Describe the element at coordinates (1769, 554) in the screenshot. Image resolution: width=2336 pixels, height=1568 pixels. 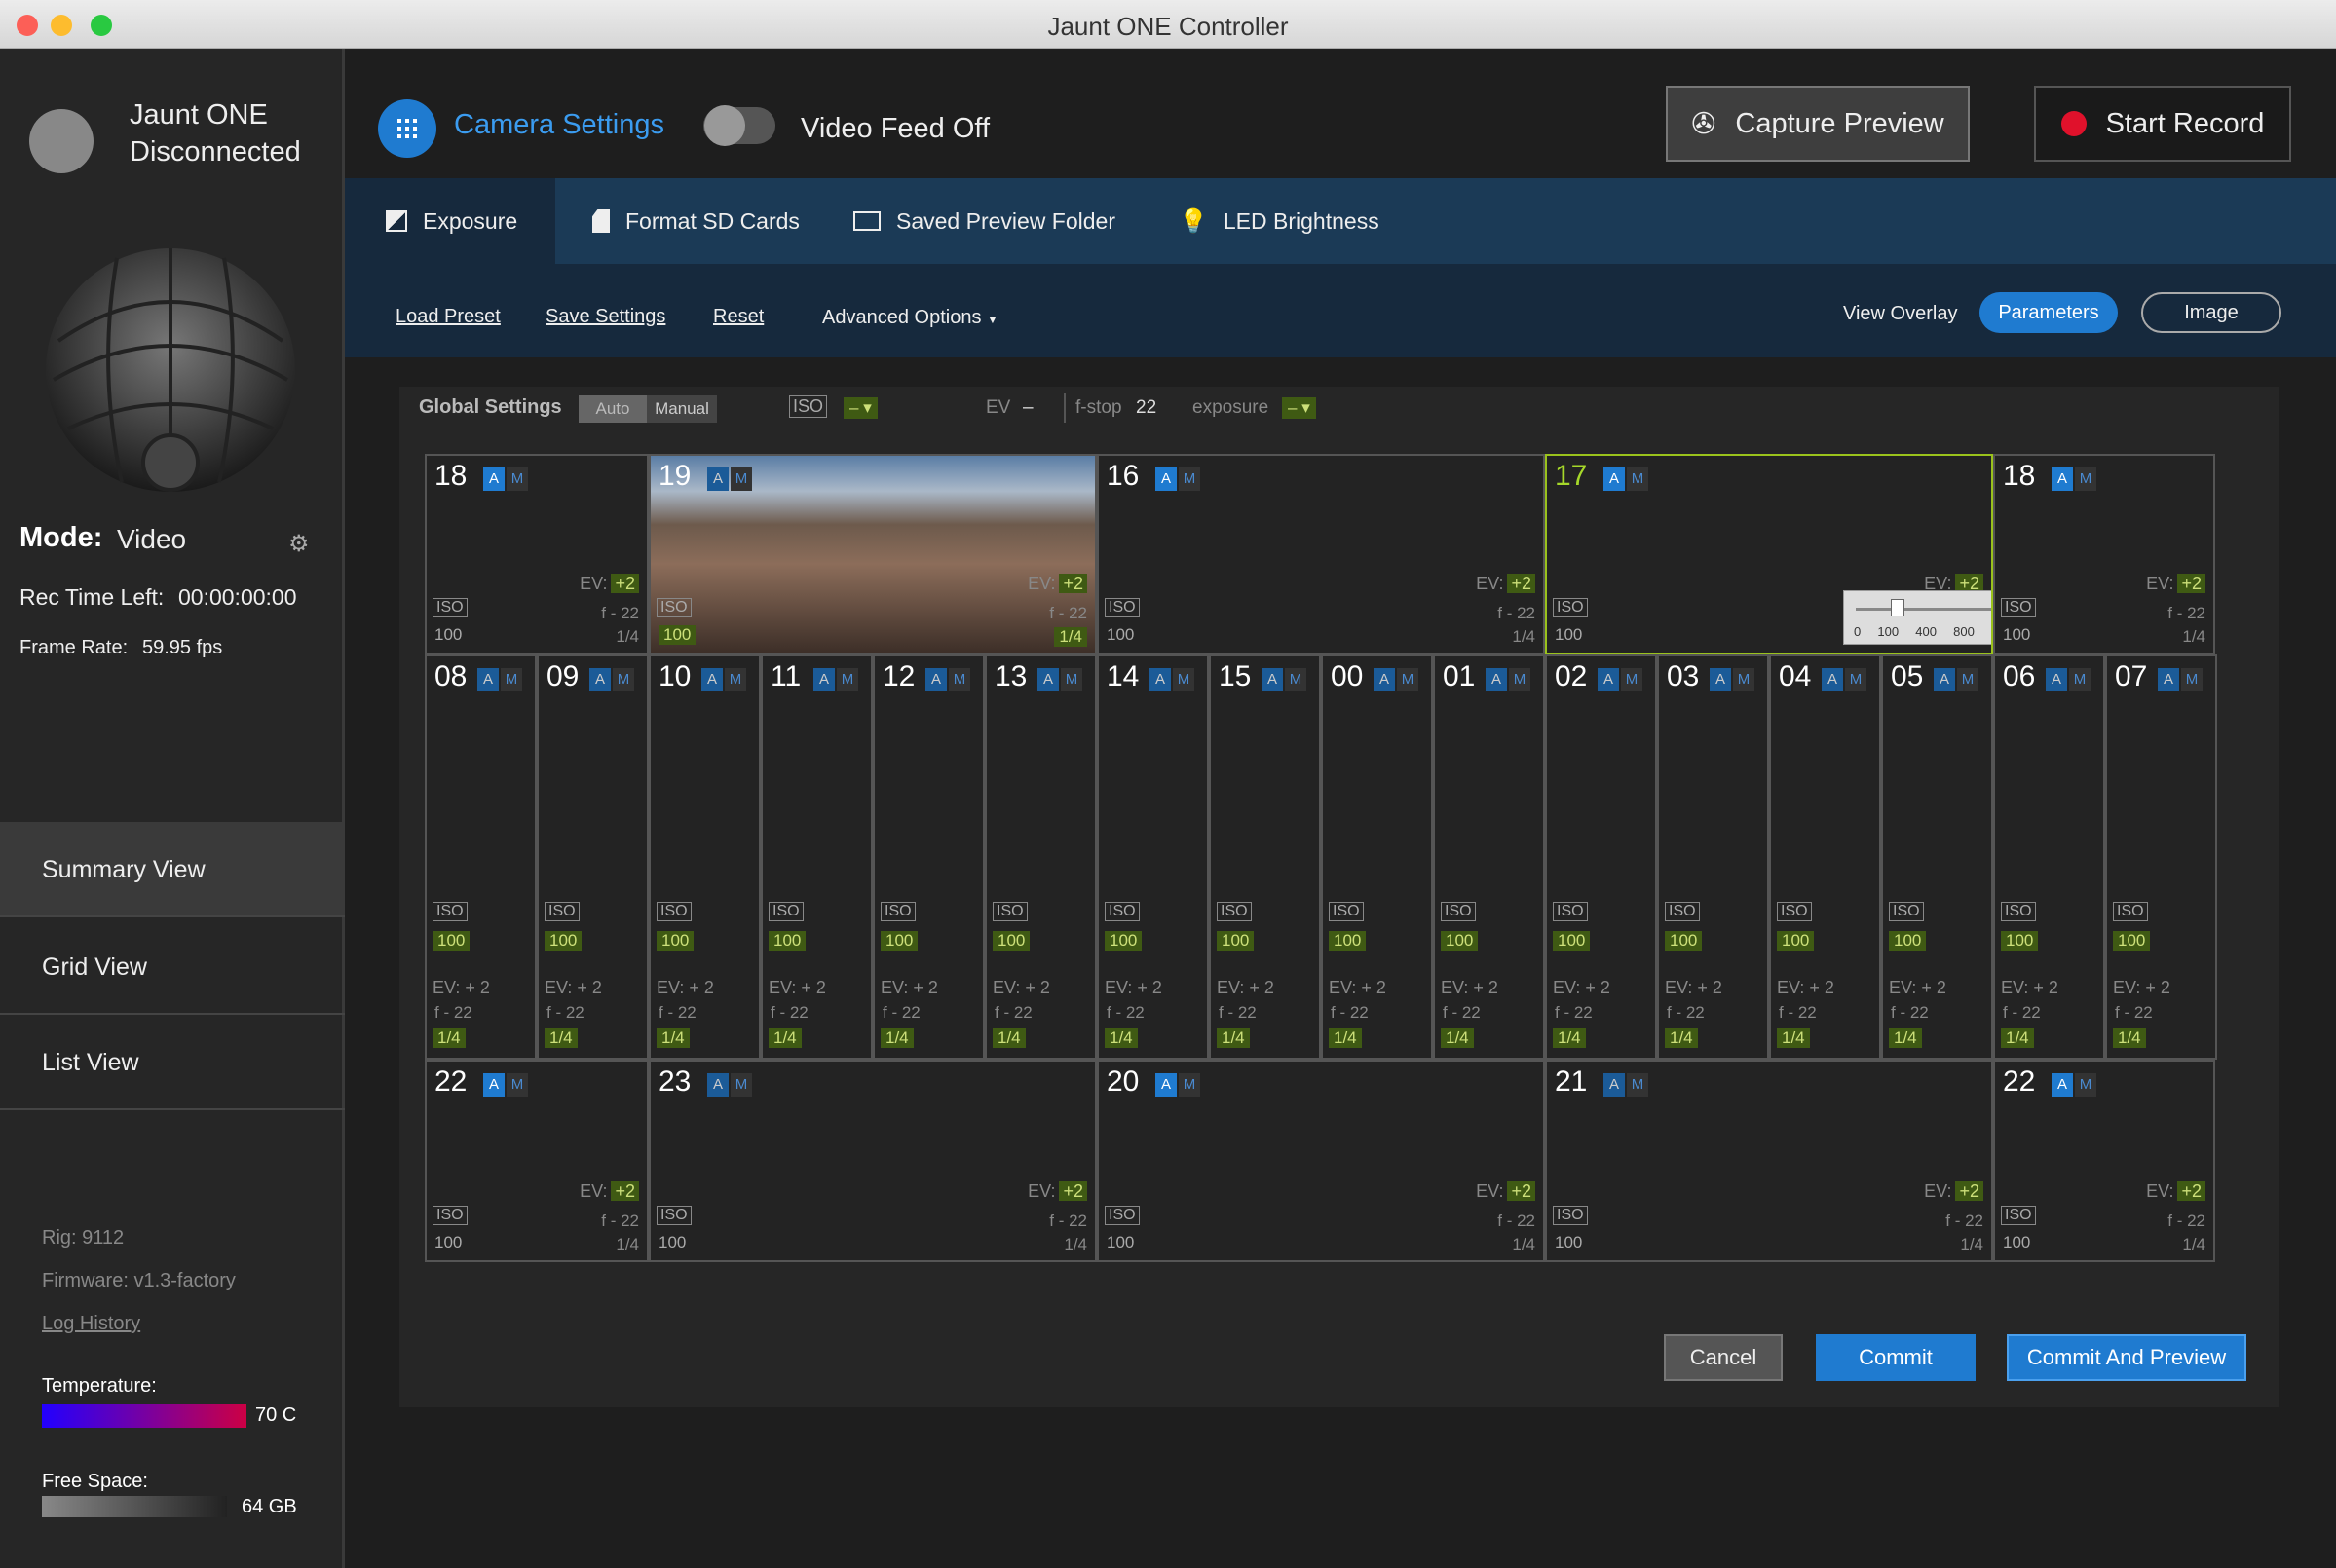
I see `camera-cell: 17AMISO100EV:+2f - 221/401004008001600` at that location.